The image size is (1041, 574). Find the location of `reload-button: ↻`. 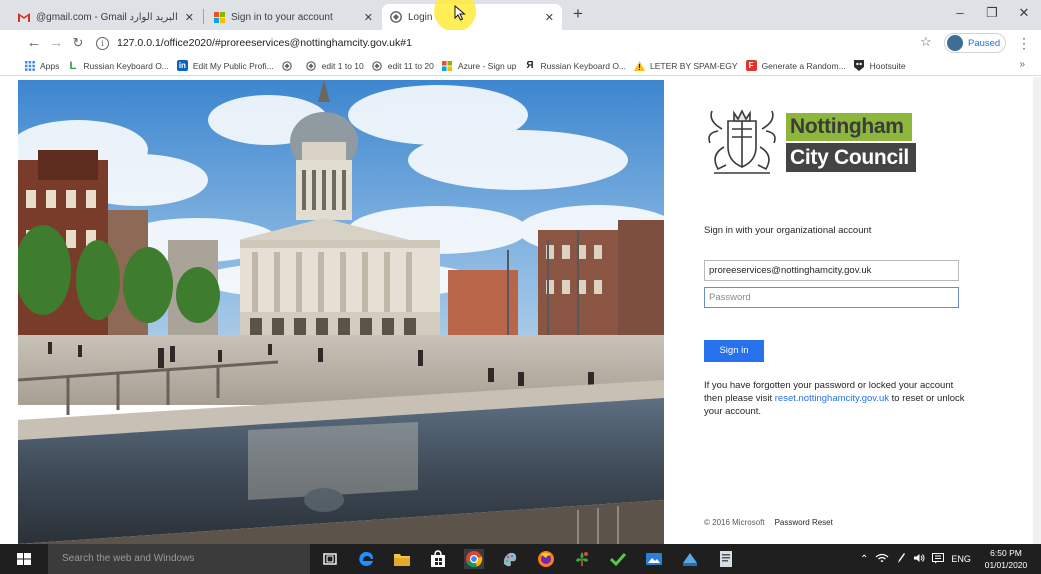

reload-button: ↻ is located at coordinates (78, 43).